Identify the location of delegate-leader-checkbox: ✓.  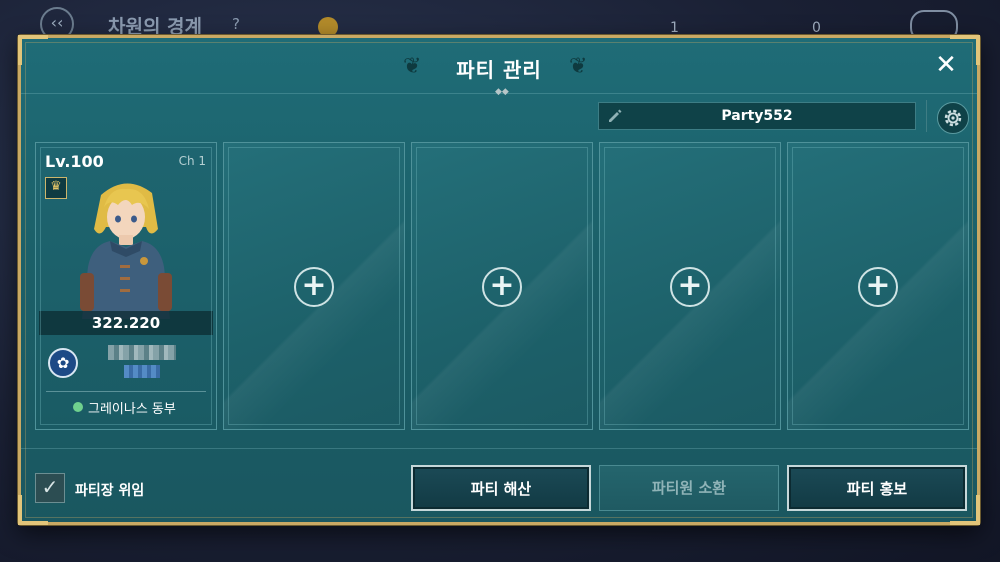
(50, 488).